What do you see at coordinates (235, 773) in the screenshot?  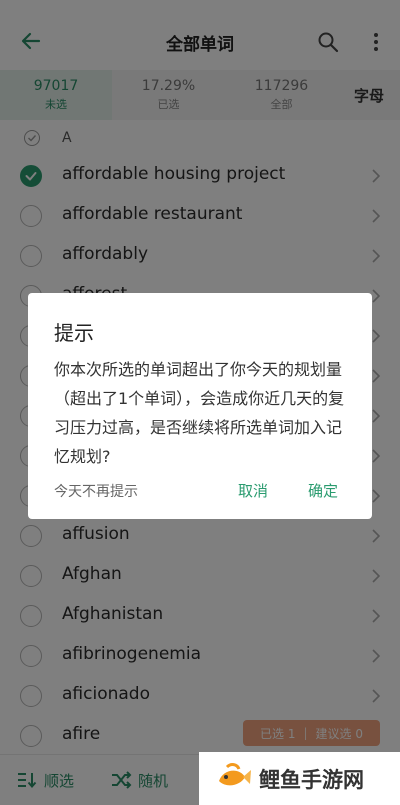 I see `carp-fish-icon` at bounding box center [235, 773].